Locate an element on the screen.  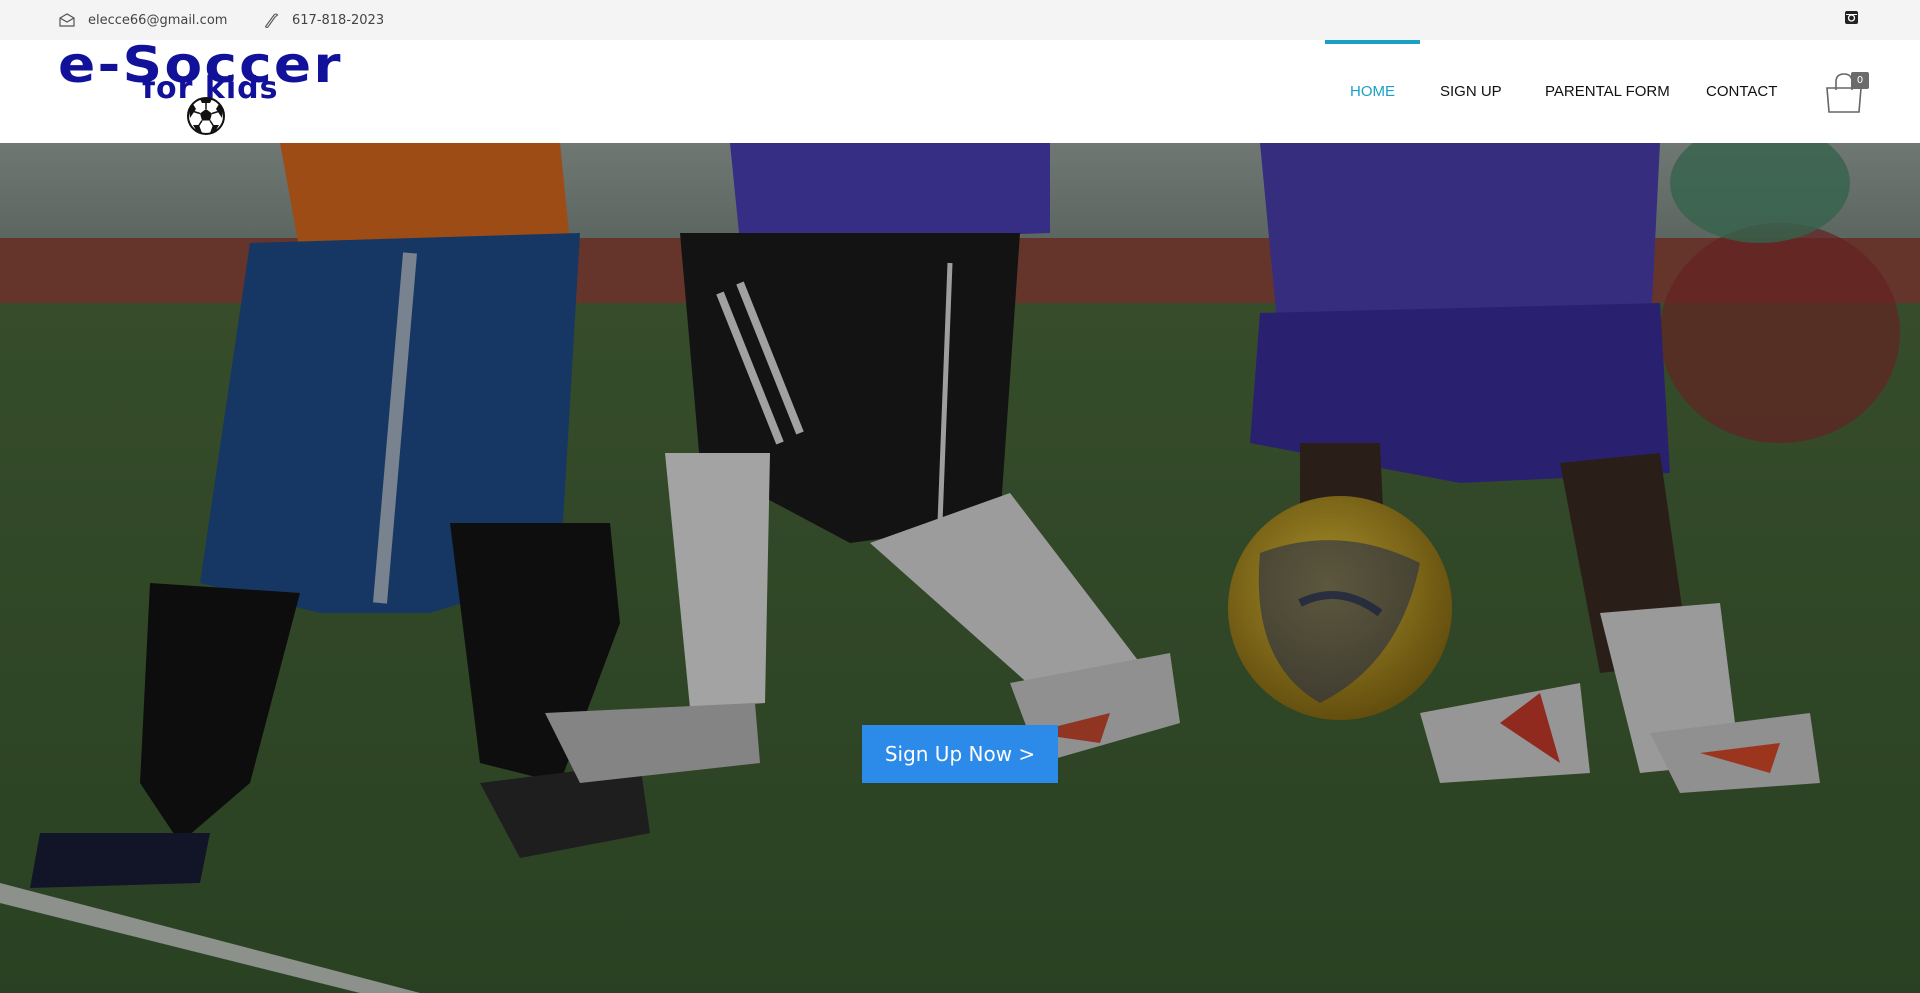
email-contact: elecce66@gmail.com is located at coordinates (143, 20).